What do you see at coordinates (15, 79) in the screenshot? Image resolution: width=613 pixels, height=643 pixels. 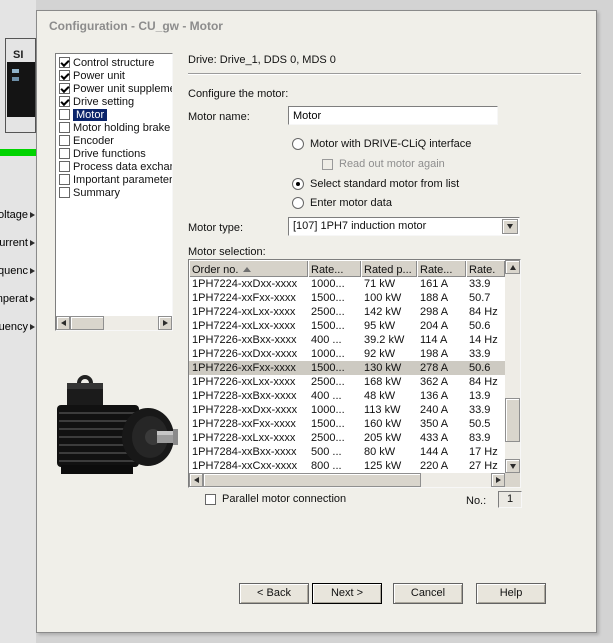 I see `device-led-icon` at bounding box center [15, 79].